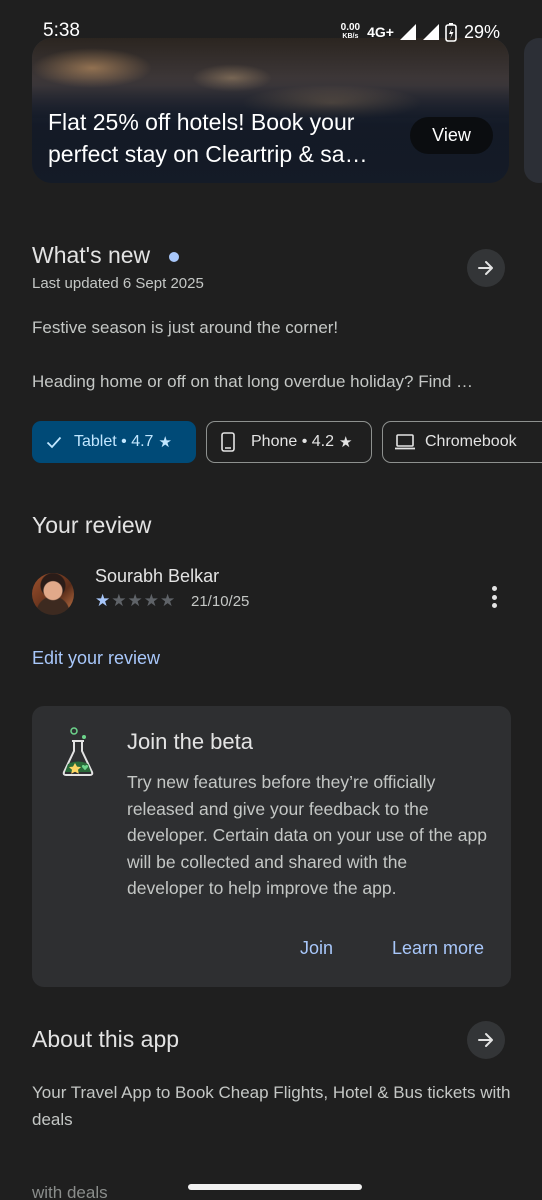 The height and width of the screenshot is (1200, 542). What do you see at coordinates (316, 948) in the screenshot?
I see `join-beta-button: Join` at bounding box center [316, 948].